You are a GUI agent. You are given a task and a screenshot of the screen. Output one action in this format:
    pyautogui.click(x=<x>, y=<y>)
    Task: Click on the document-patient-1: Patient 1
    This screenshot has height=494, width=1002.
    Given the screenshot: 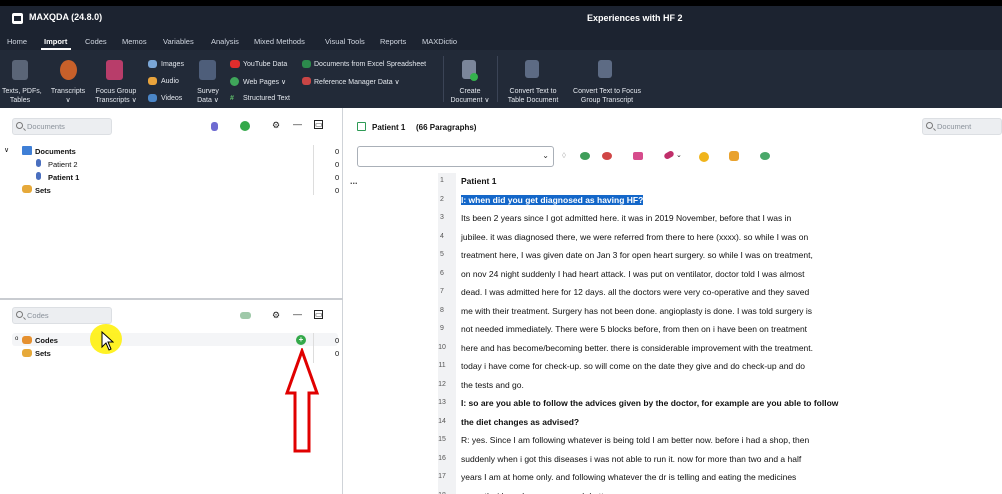 What is the action you would take?
    pyautogui.click(x=63, y=177)
    